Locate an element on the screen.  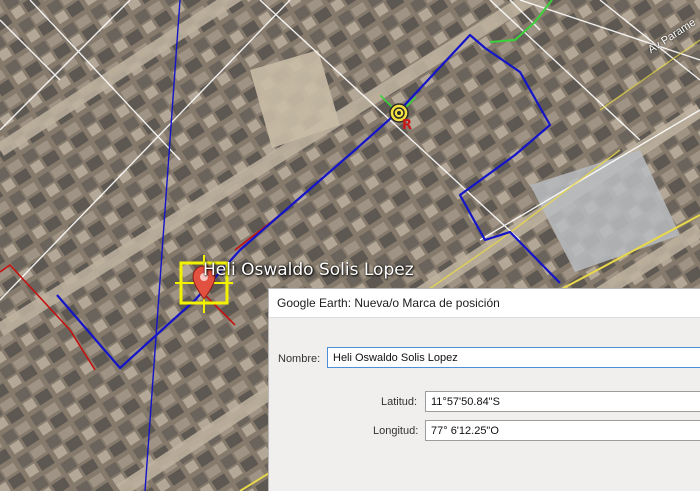
latitude-field: 11°57'50.84"S is located at coordinates (562, 401).